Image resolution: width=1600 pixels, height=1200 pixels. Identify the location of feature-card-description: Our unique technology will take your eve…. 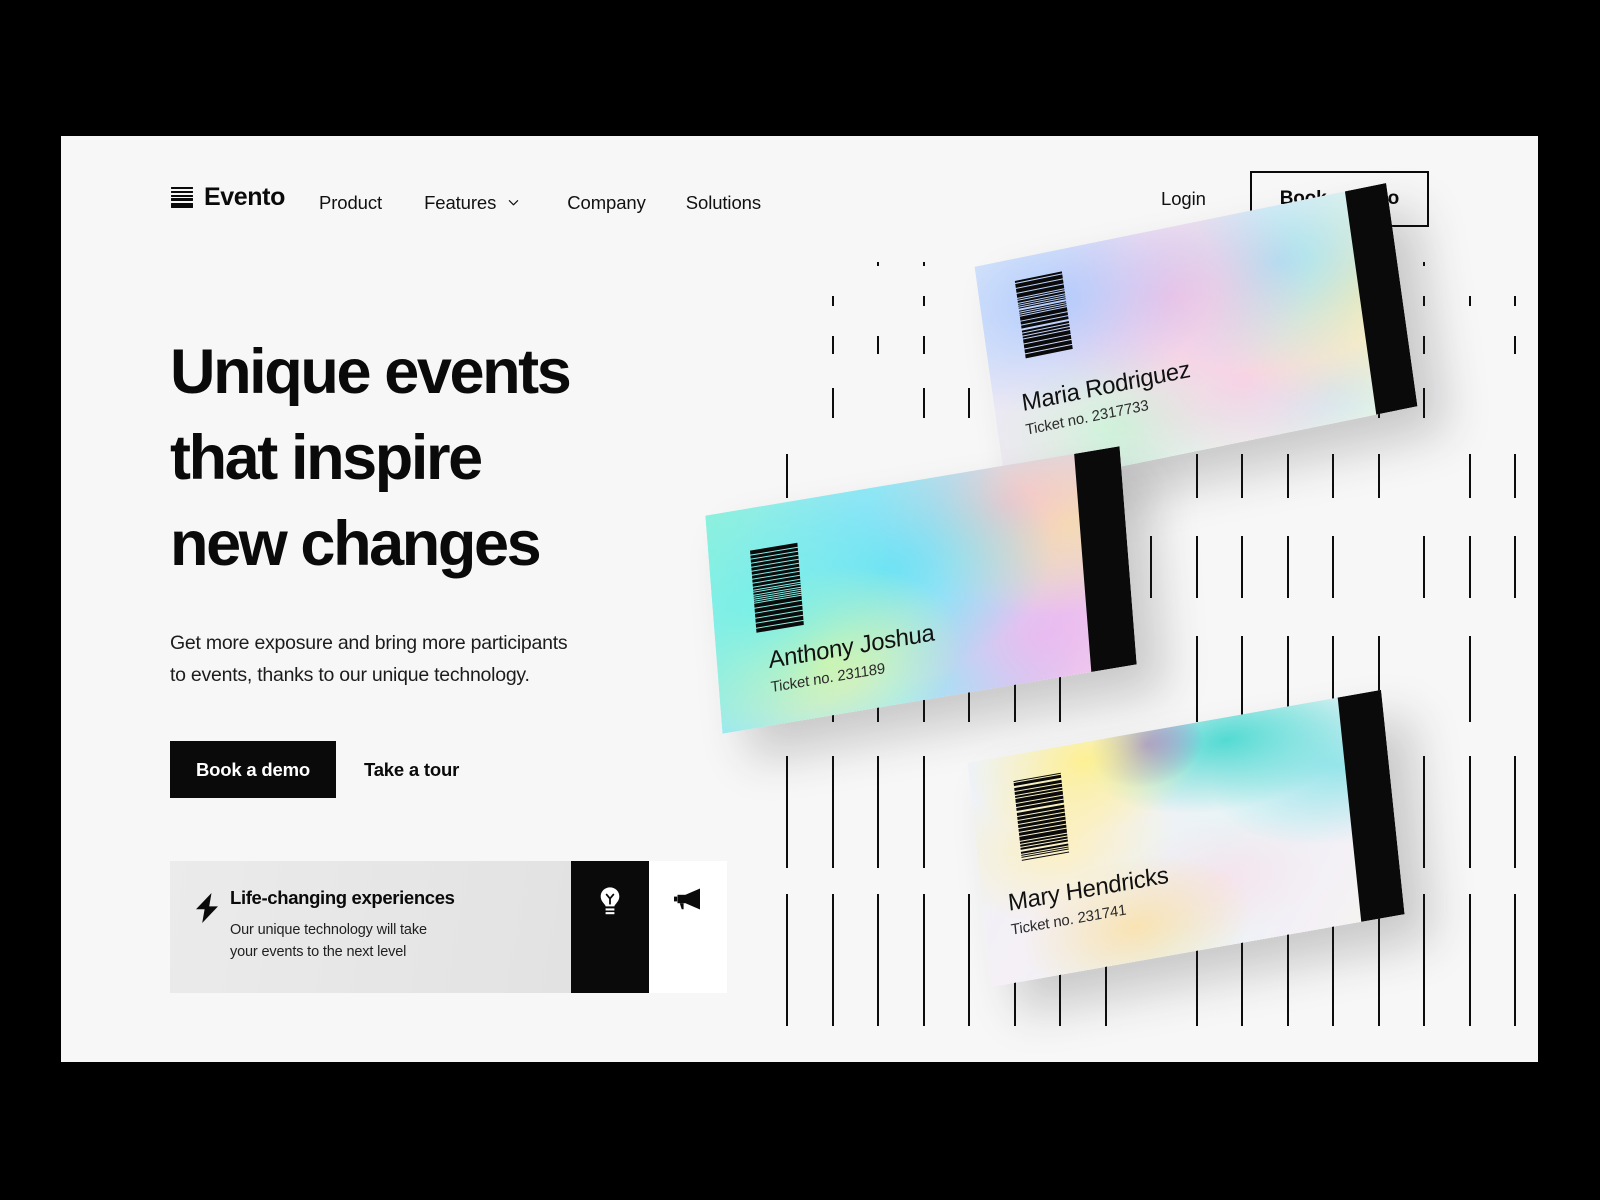
(328, 941).